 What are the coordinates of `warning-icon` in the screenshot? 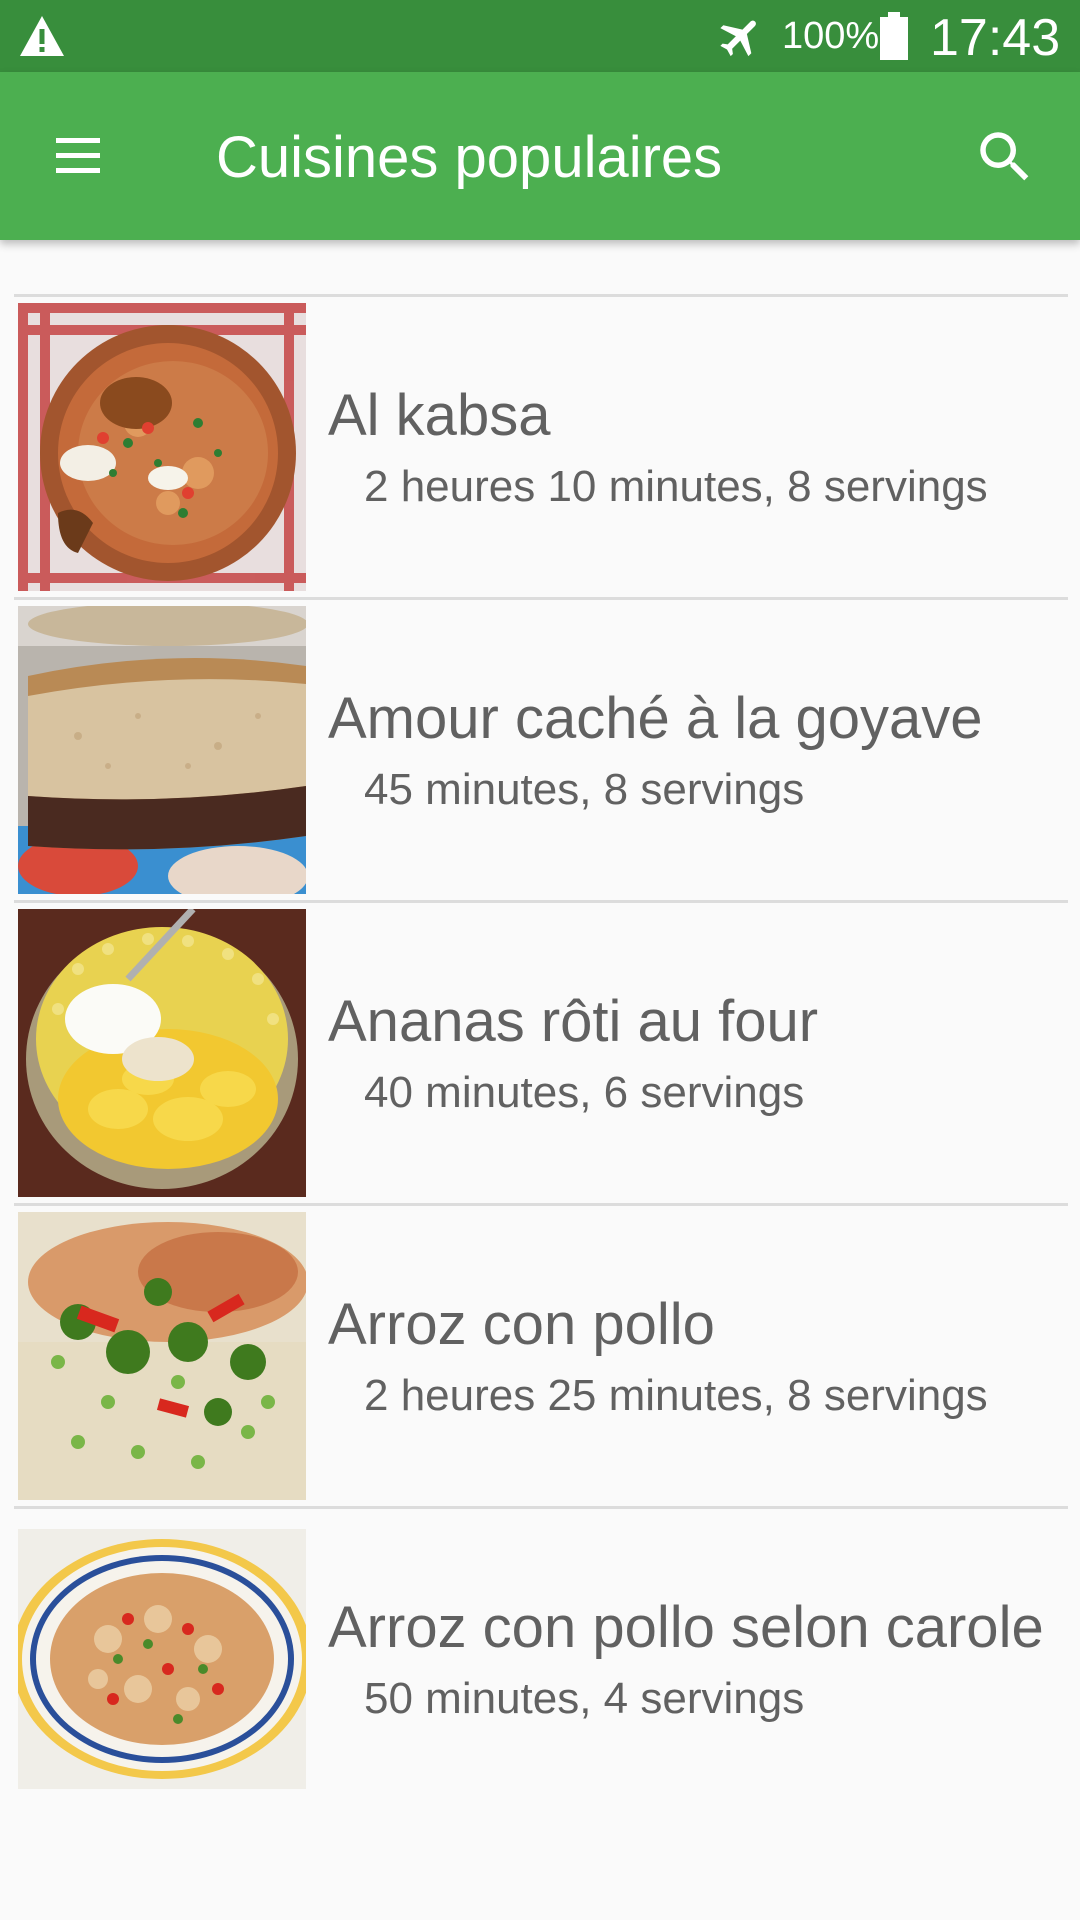 It's located at (42, 36).